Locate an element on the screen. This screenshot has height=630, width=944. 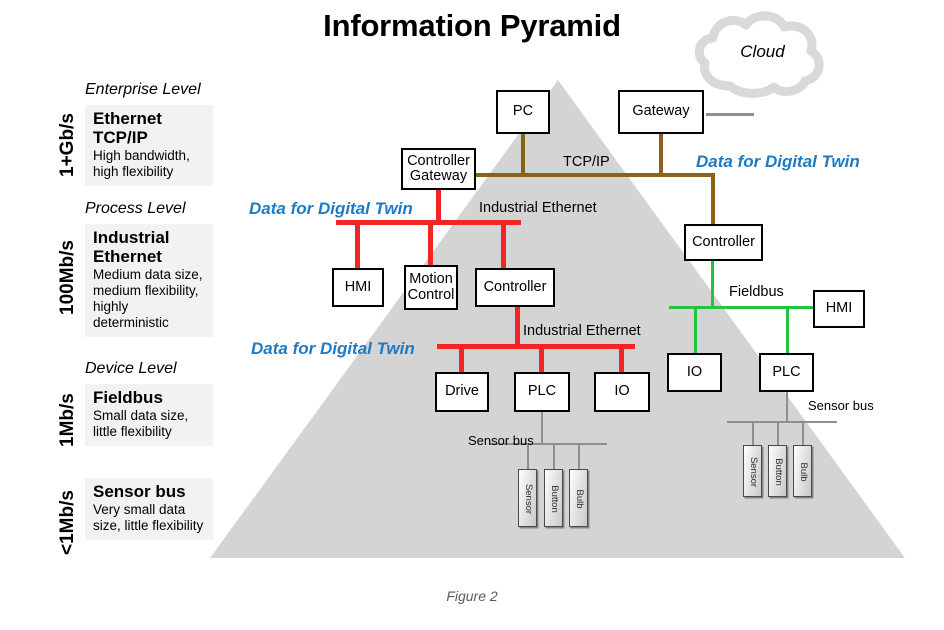
node-motion-control: Motion Control is located at coordinates (431, 287).